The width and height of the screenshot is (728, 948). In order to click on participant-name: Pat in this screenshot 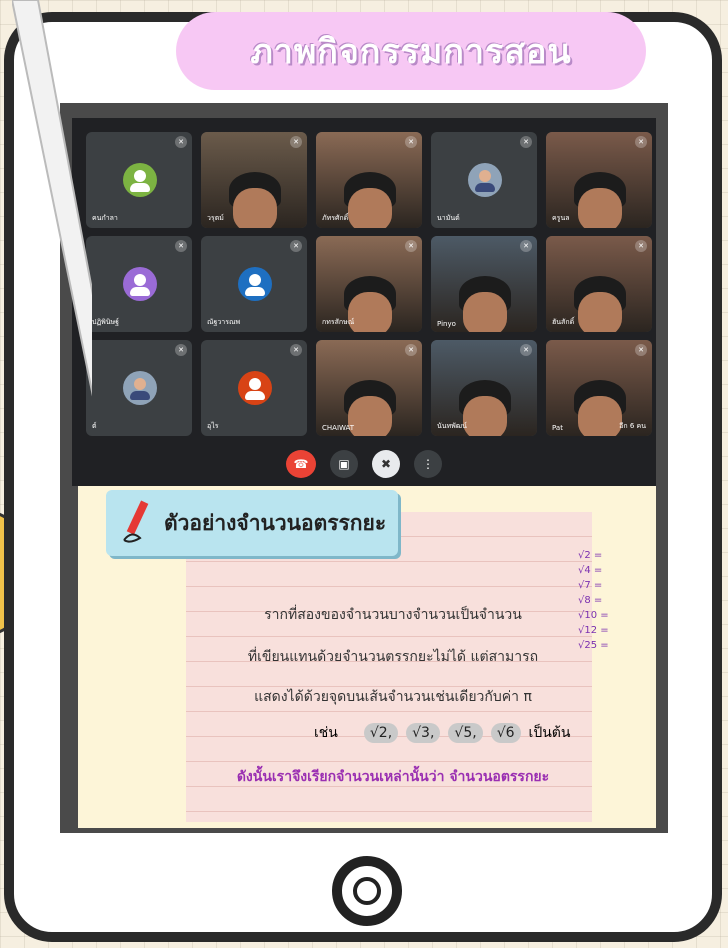, I will do `click(557, 428)`.